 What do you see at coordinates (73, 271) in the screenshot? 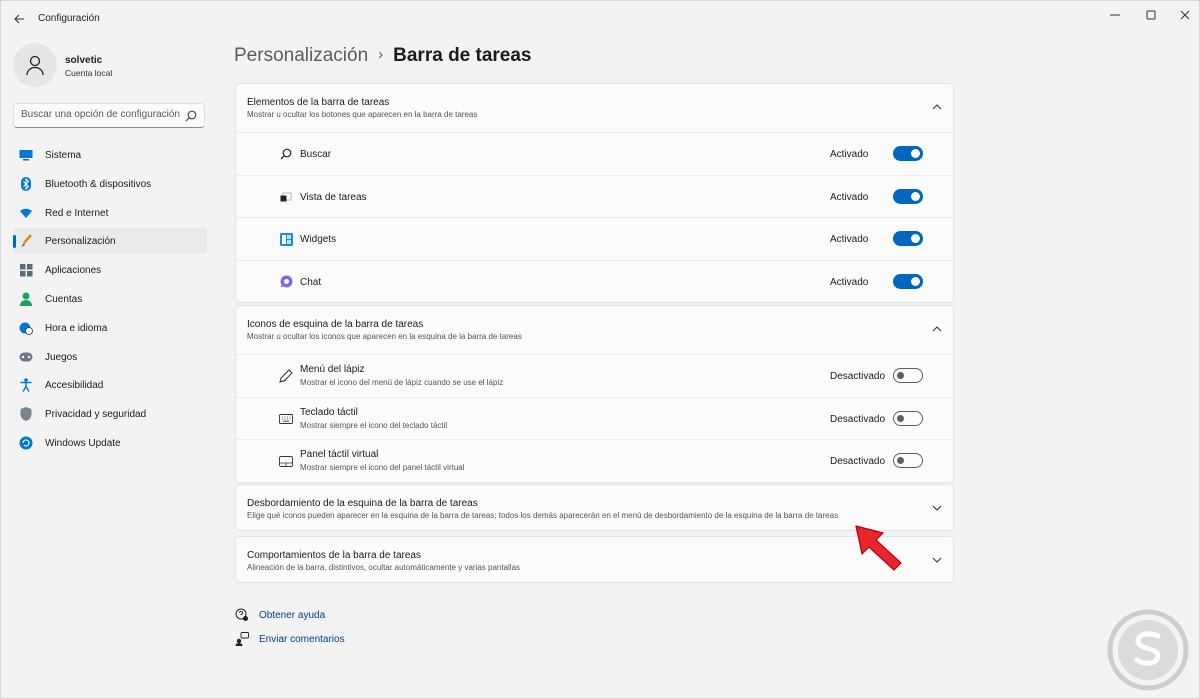
I see `sidebar-item-label: Aplicaciones` at bounding box center [73, 271].